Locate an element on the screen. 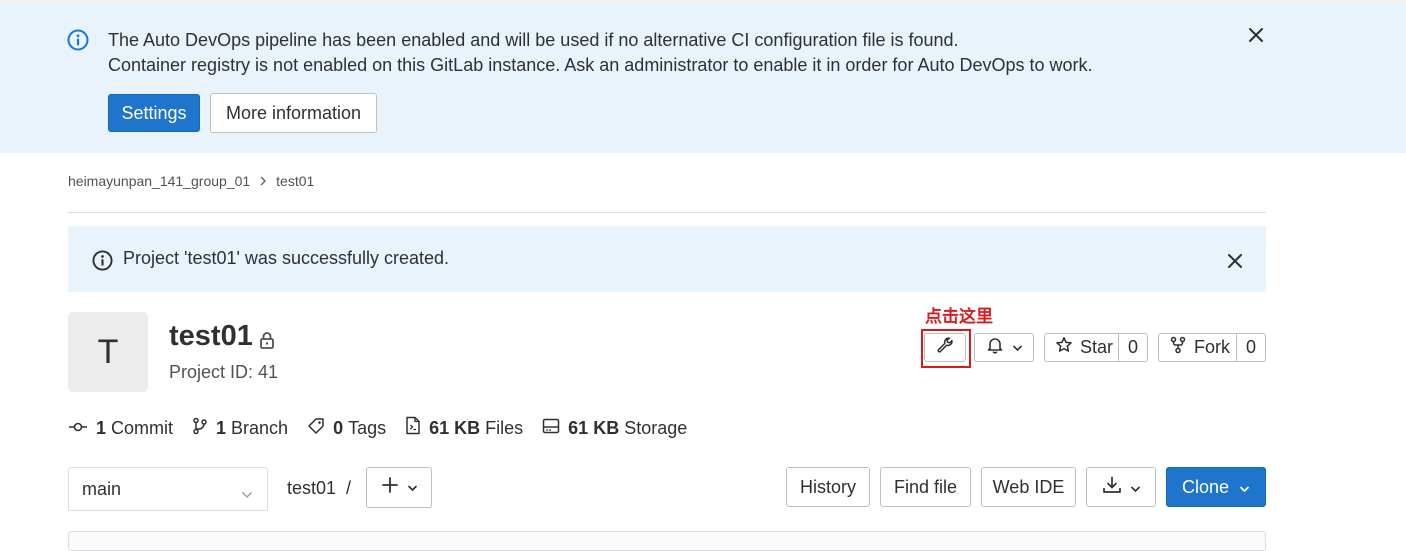 The image size is (1406, 551). project-id: Project ID: 41 is located at coordinates (224, 372).